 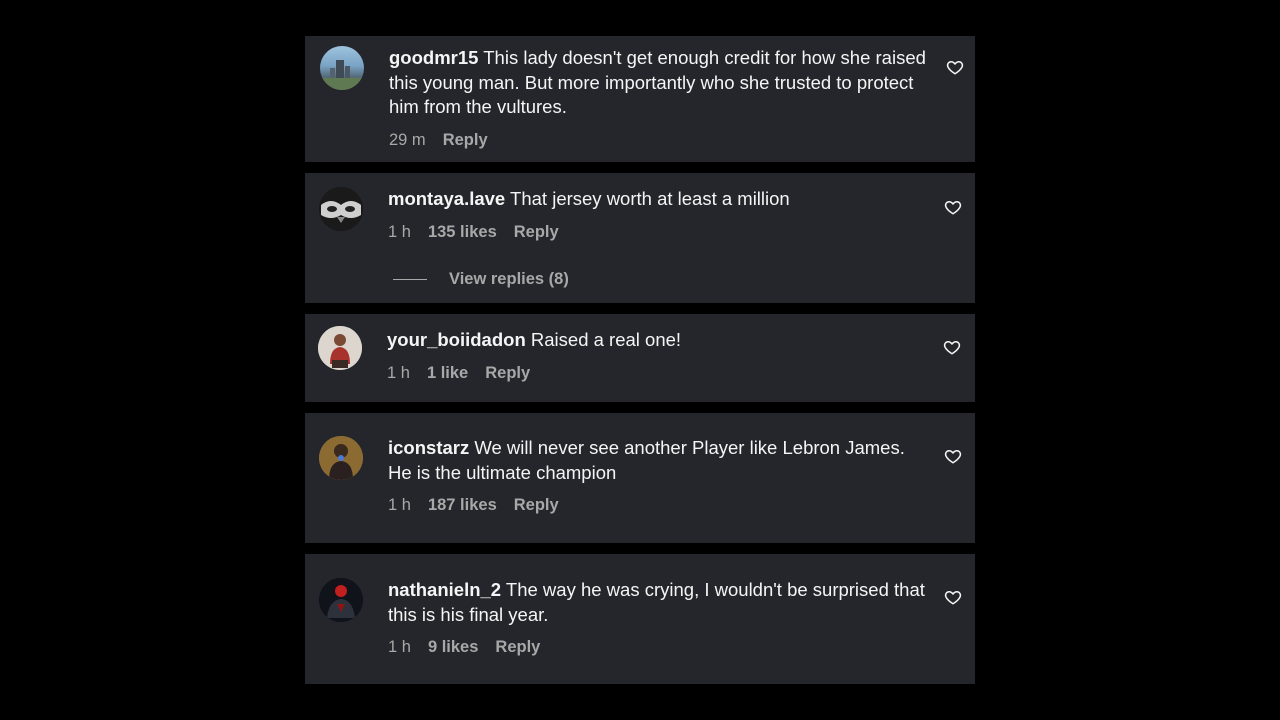 I want to click on person-sitting-icon, so click(x=340, y=348).